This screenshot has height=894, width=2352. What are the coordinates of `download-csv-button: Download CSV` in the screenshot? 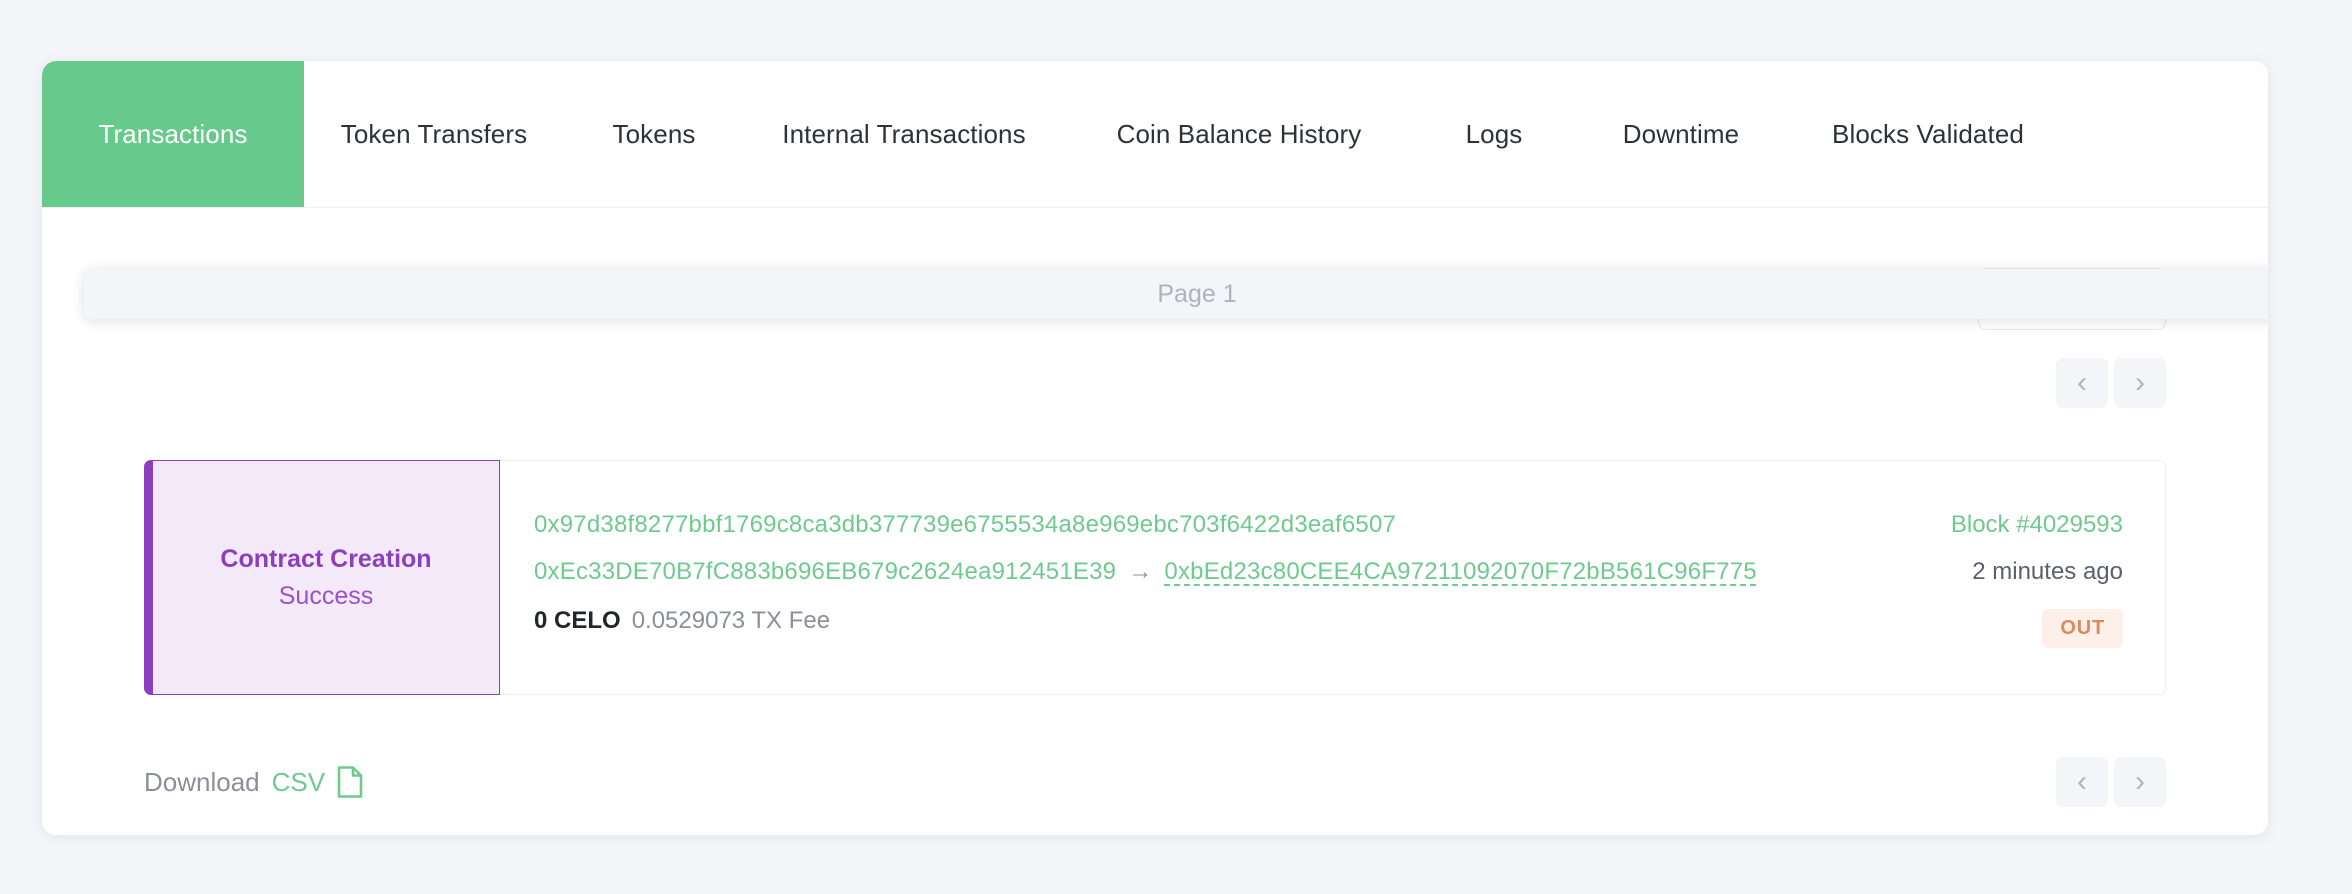 It's located at (253, 782).